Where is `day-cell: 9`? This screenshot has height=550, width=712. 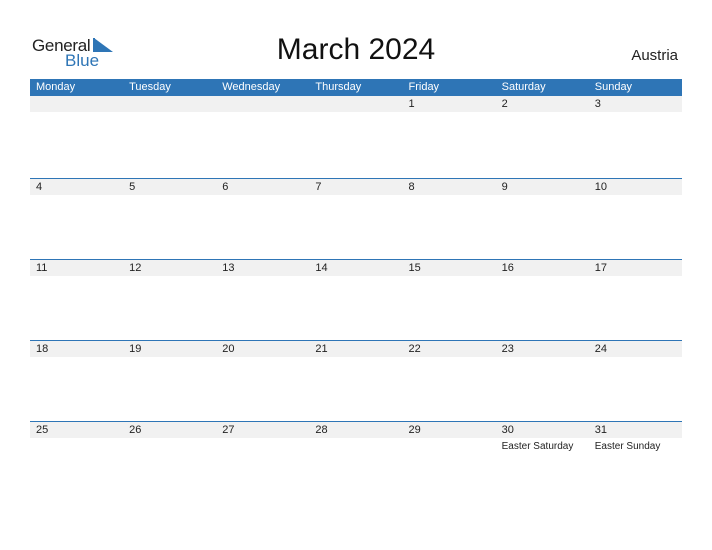 day-cell: 9 is located at coordinates (542, 187).